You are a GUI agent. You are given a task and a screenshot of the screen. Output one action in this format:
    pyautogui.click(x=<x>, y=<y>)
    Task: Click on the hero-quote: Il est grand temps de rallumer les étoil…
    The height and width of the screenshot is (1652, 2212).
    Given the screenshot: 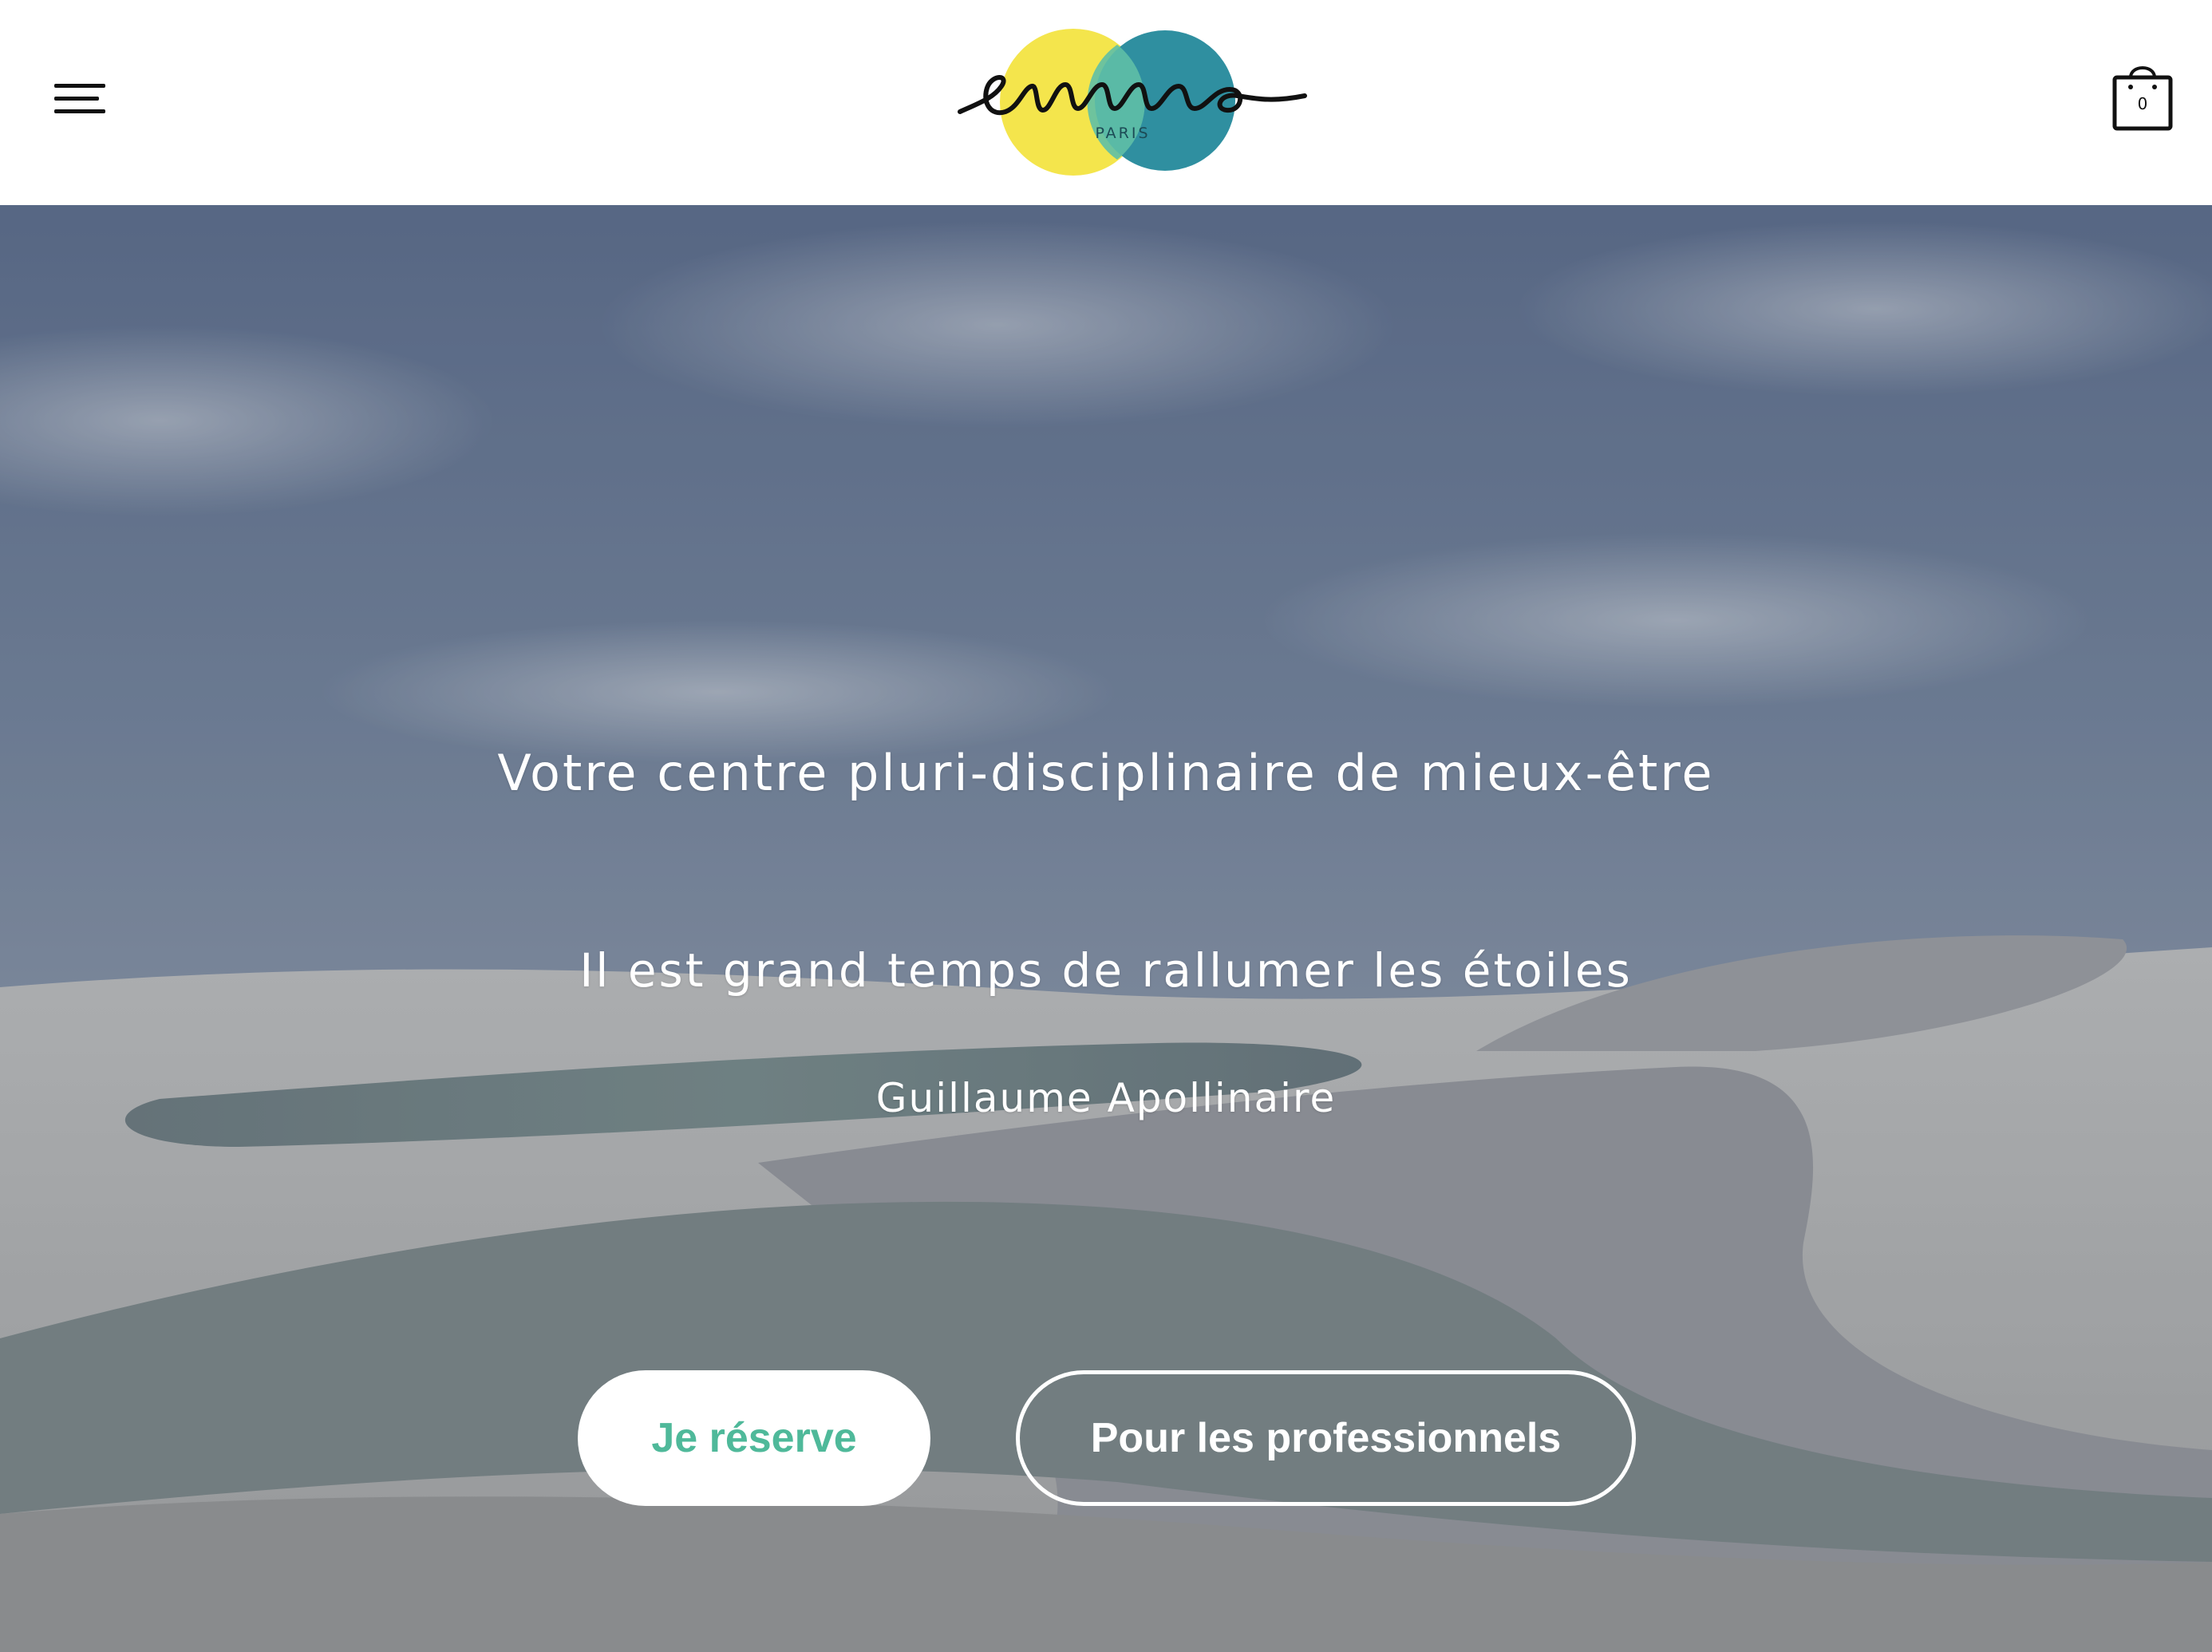 What is the action you would take?
    pyautogui.click(x=1106, y=970)
    